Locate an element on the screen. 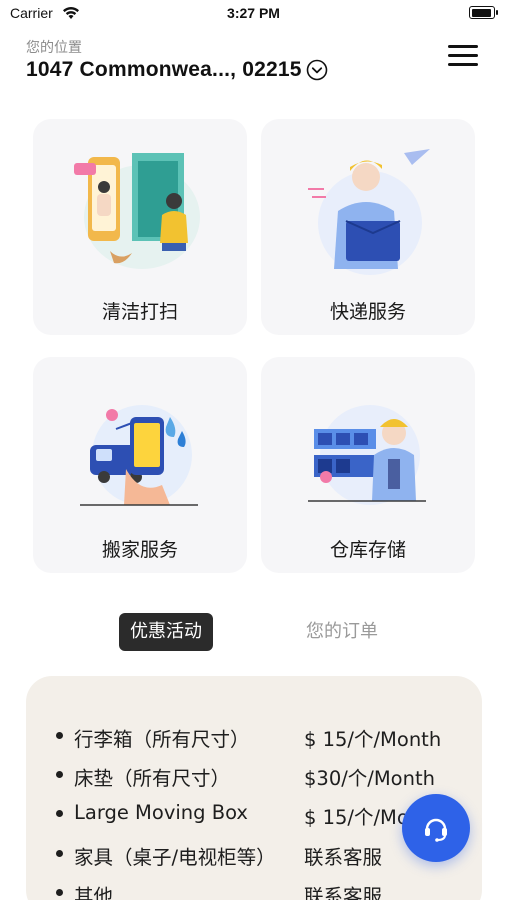 The image size is (507, 900). location-selector: 1047 Commonwea..., 02215 is located at coordinates (177, 70).